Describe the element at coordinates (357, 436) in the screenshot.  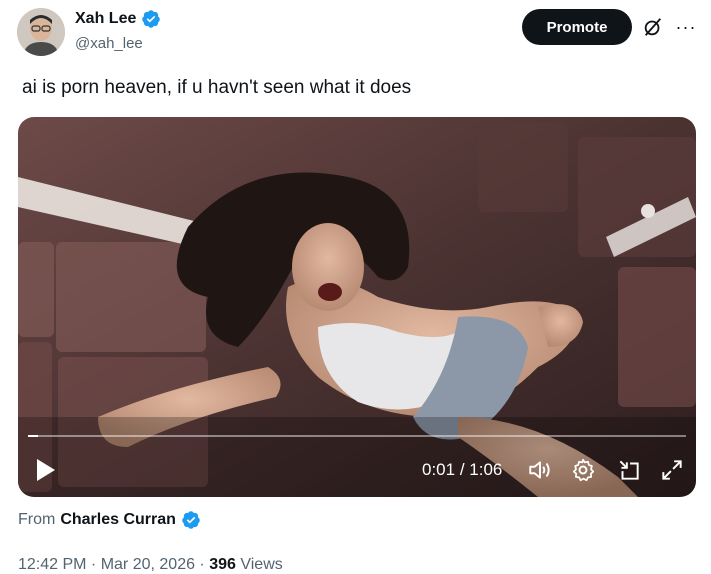
I see `video-progress-bar` at that location.